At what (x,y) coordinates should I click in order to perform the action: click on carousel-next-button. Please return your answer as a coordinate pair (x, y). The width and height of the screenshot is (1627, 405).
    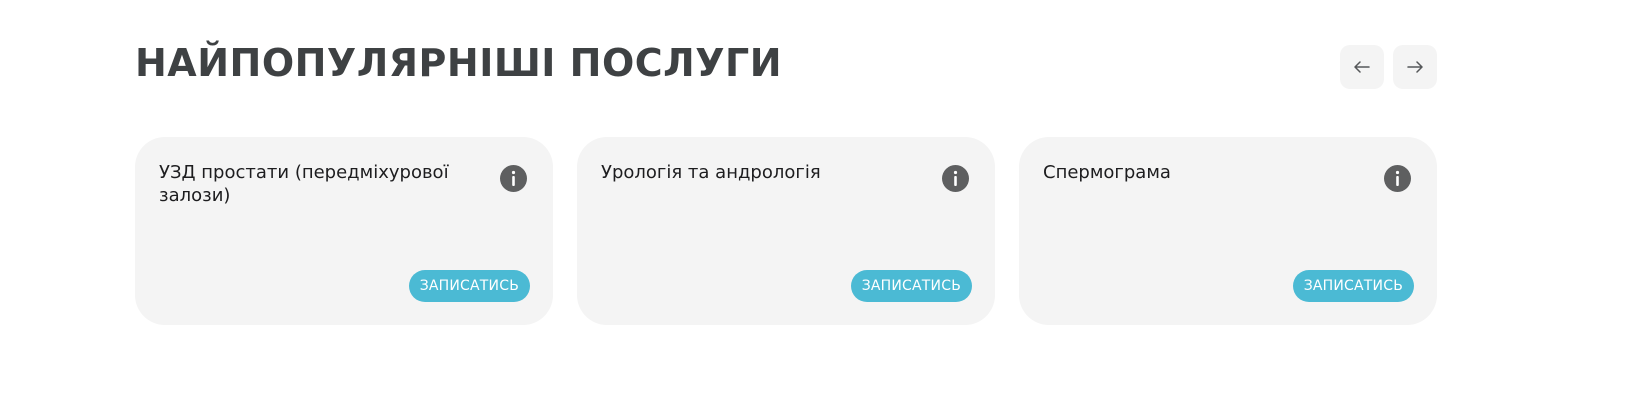
    Looking at the image, I should click on (1415, 67).